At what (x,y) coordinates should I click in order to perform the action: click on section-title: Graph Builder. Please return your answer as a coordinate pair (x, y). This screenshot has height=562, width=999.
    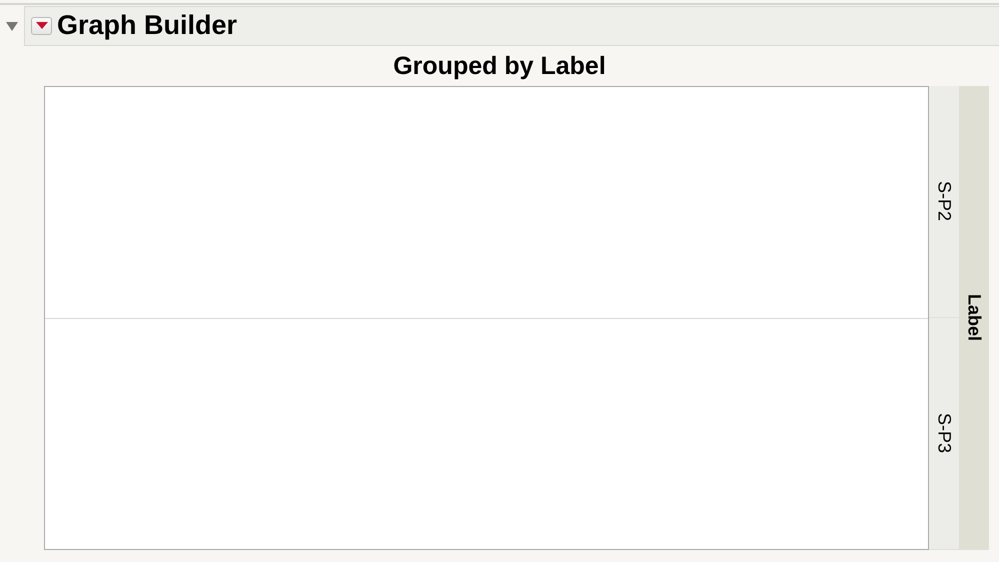
    Looking at the image, I should click on (147, 25).